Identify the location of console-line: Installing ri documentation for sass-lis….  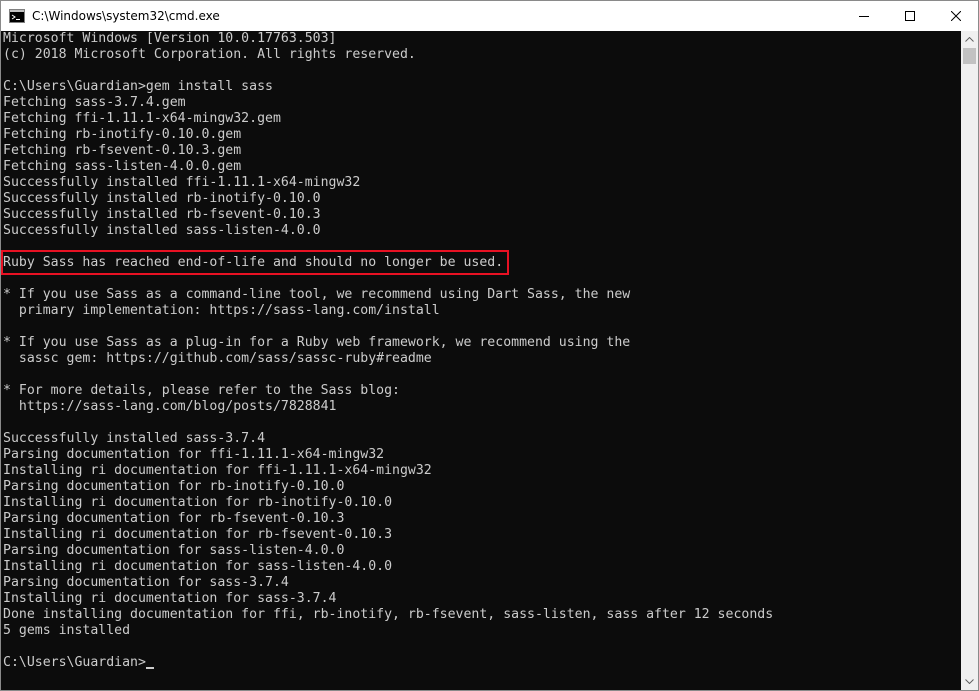
(198, 566).